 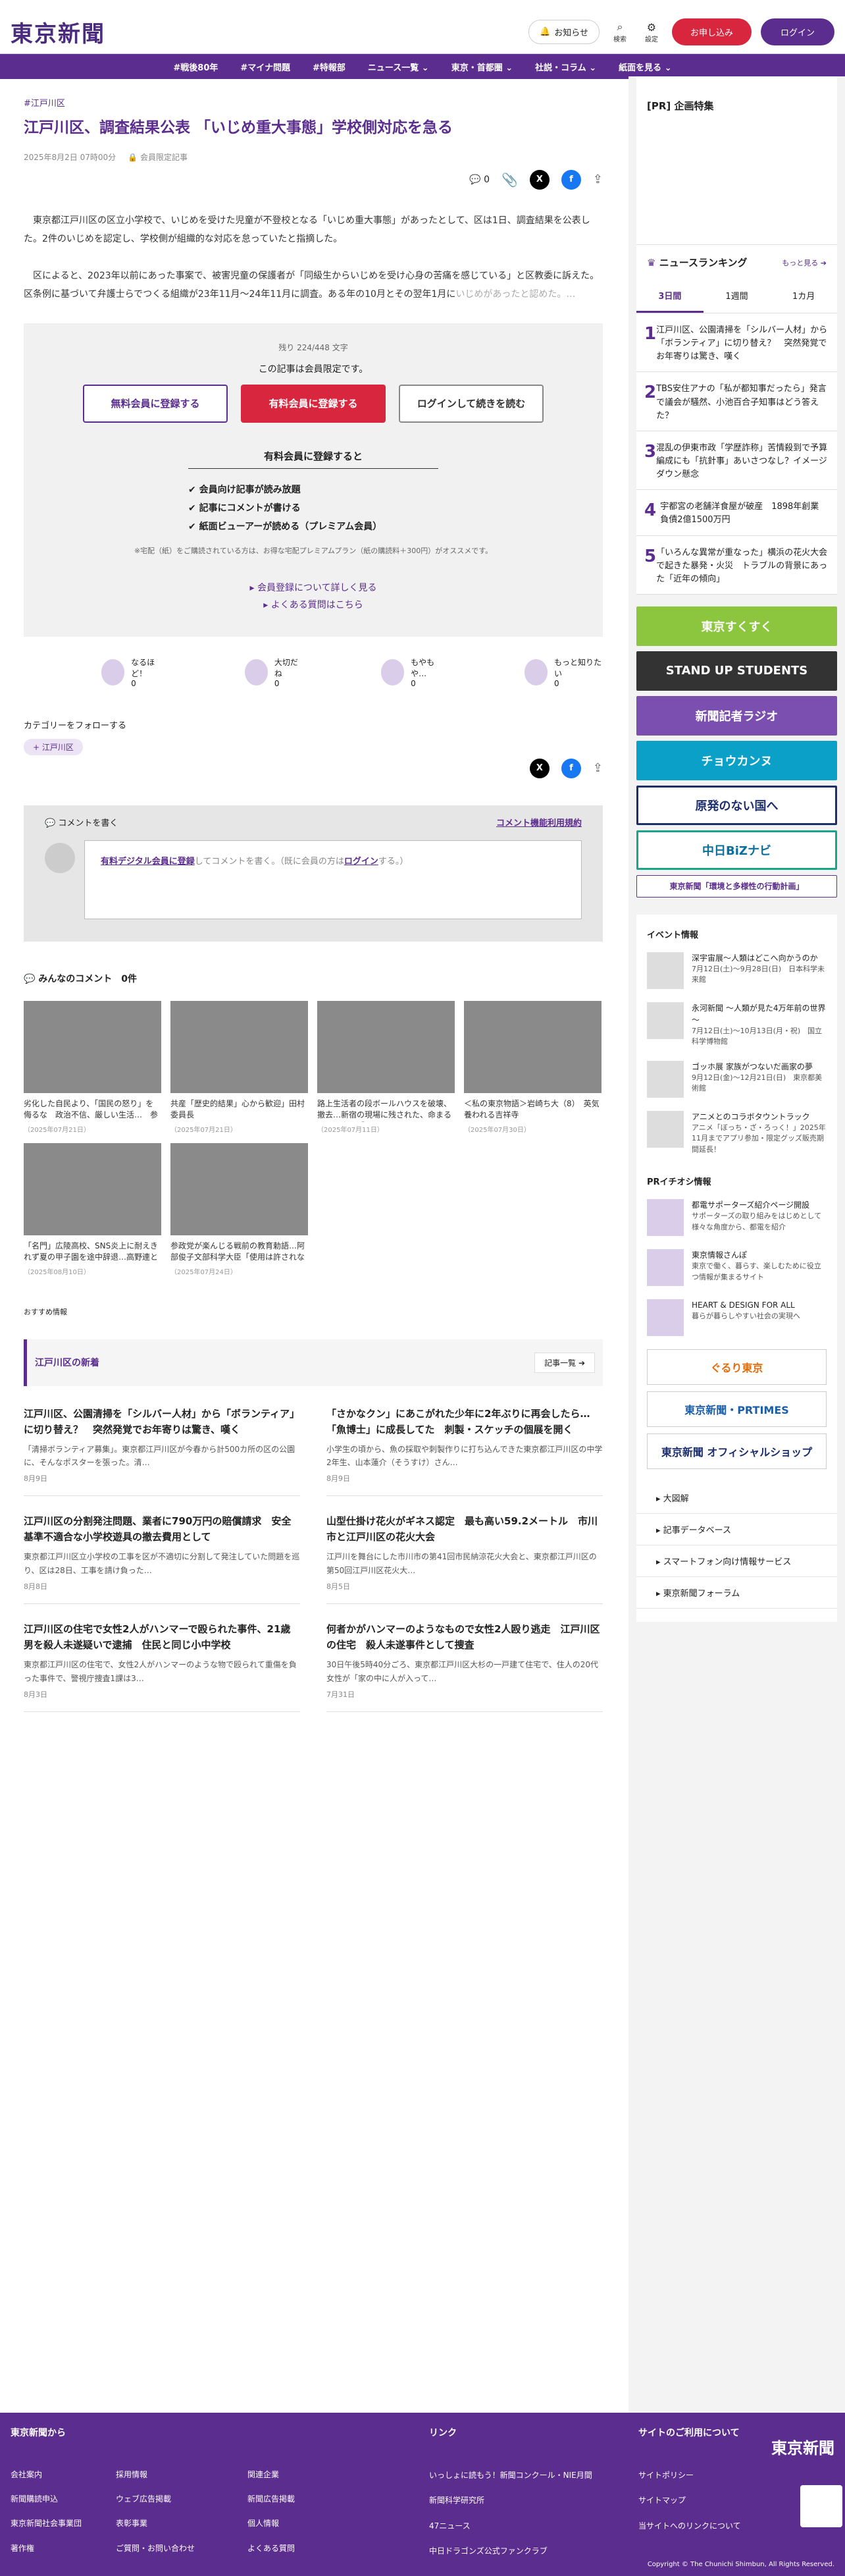 What do you see at coordinates (64, 2548) in the screenshot?
I see `footer-link: 著作権` at bounding box center [64, 2548].